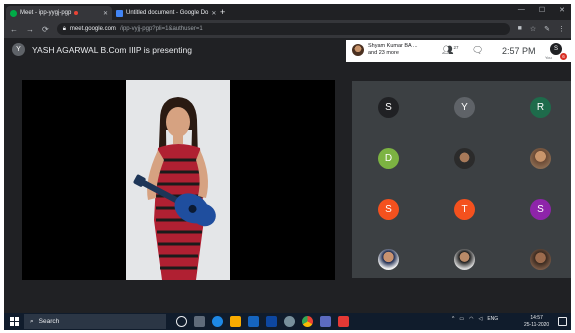 This screenshot has height=333, width=575. I want to click on presenter-video-frame, so click(178, 180).